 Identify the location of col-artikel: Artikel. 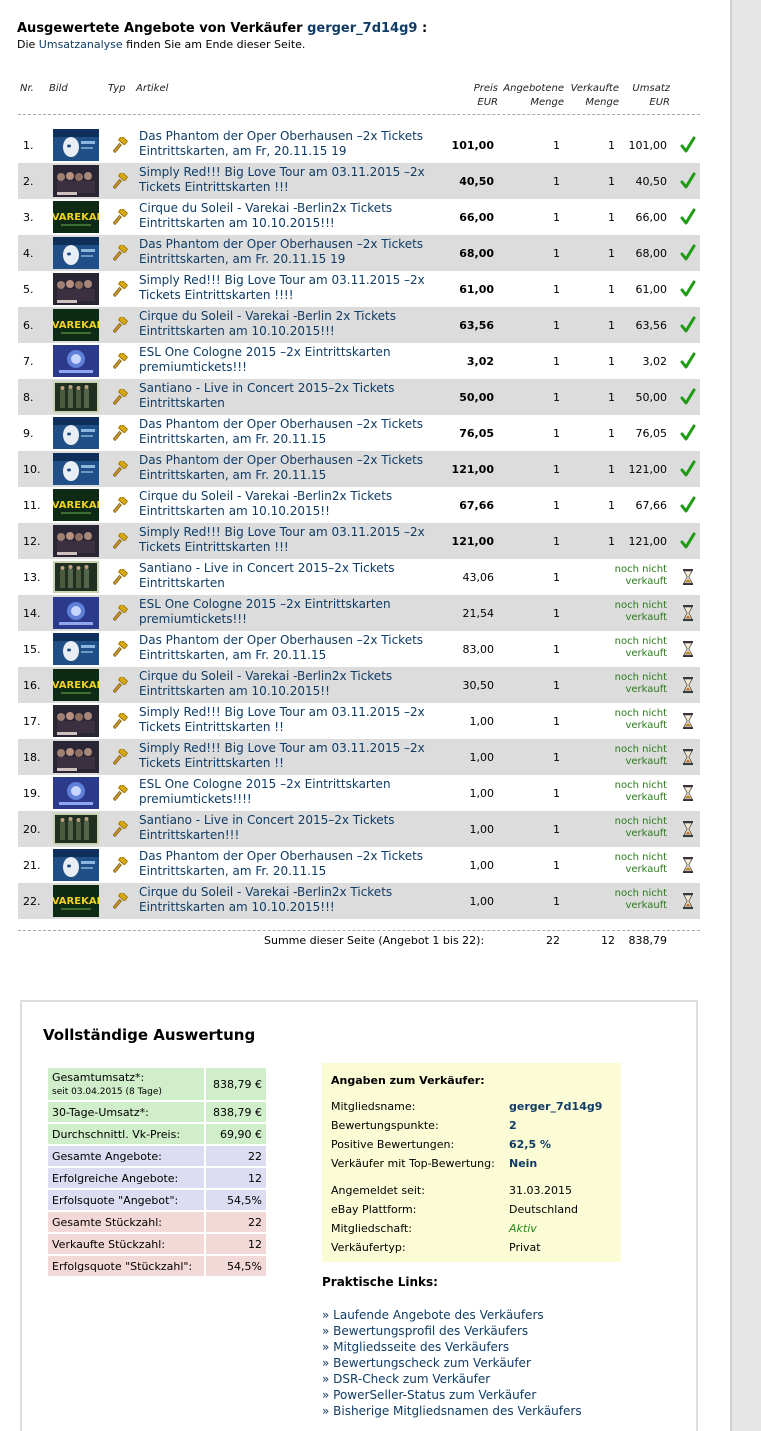
(152, 88).